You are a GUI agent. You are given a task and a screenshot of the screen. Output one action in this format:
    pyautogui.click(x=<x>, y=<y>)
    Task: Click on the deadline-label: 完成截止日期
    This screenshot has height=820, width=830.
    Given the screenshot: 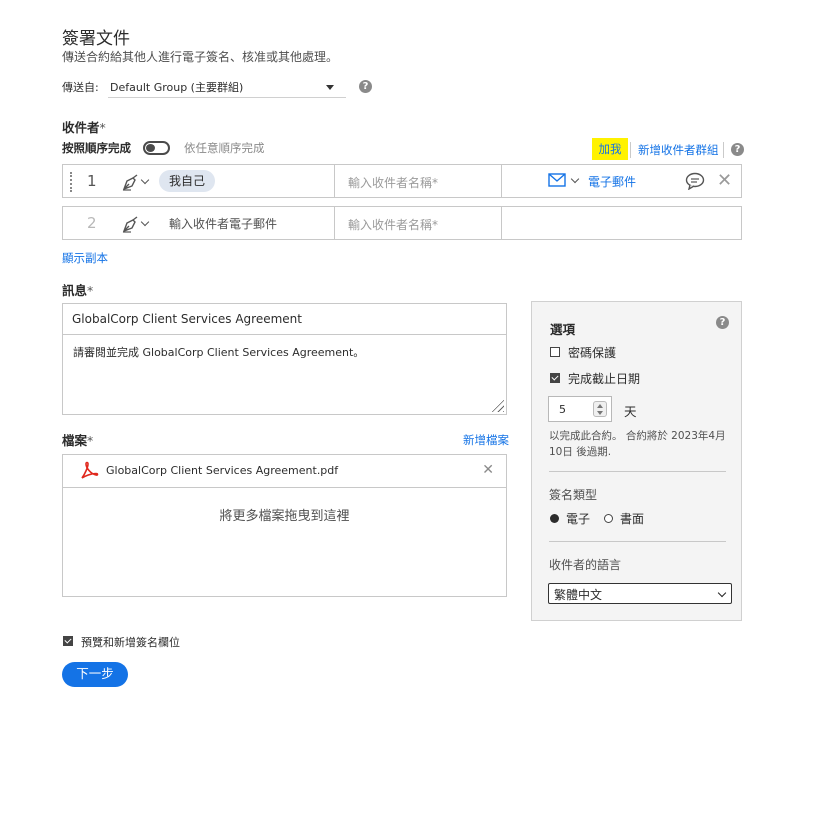 What is the action you would take?
    pyautogui.click(x=604, y=379)
    